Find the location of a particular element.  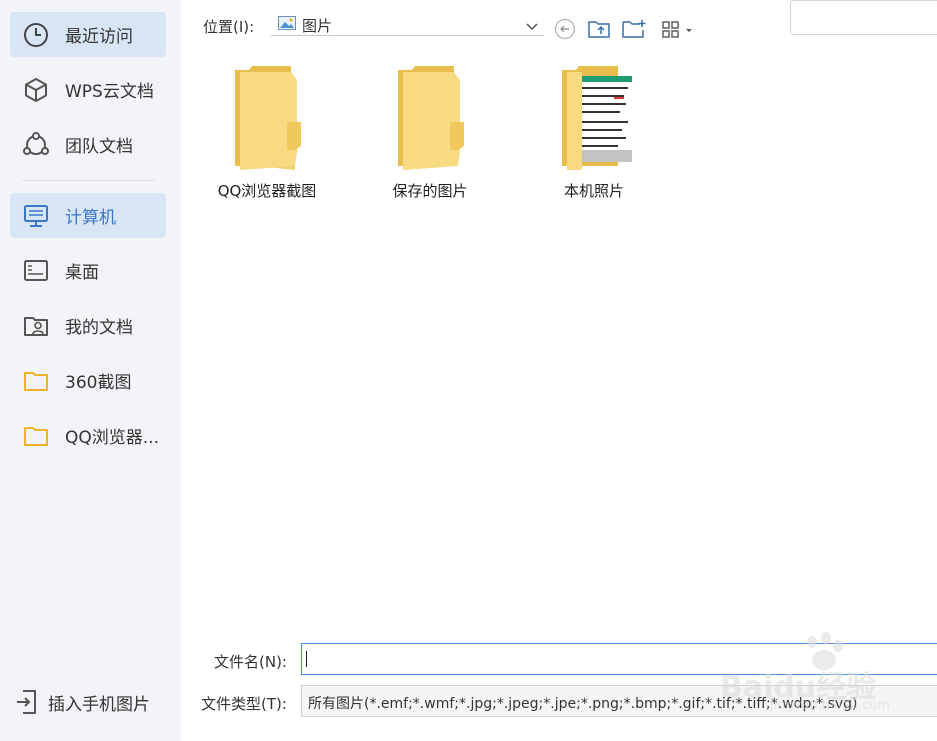

up-folder-button is located at coordinates (599, 31).